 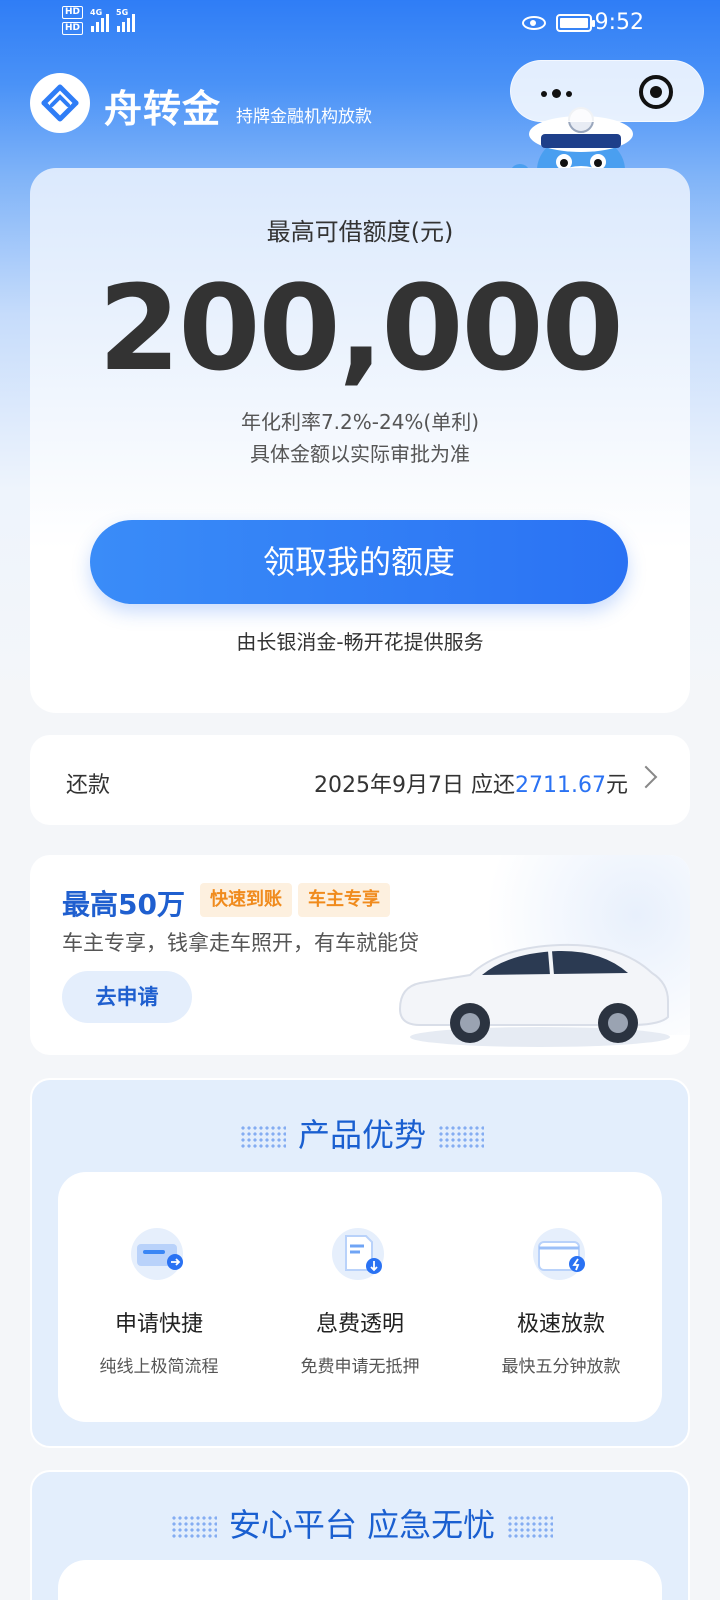 What do you see at coordinates (616, 785) in the screenshot?
I see `repay-unit: 元` at bounding box center [616, 785].